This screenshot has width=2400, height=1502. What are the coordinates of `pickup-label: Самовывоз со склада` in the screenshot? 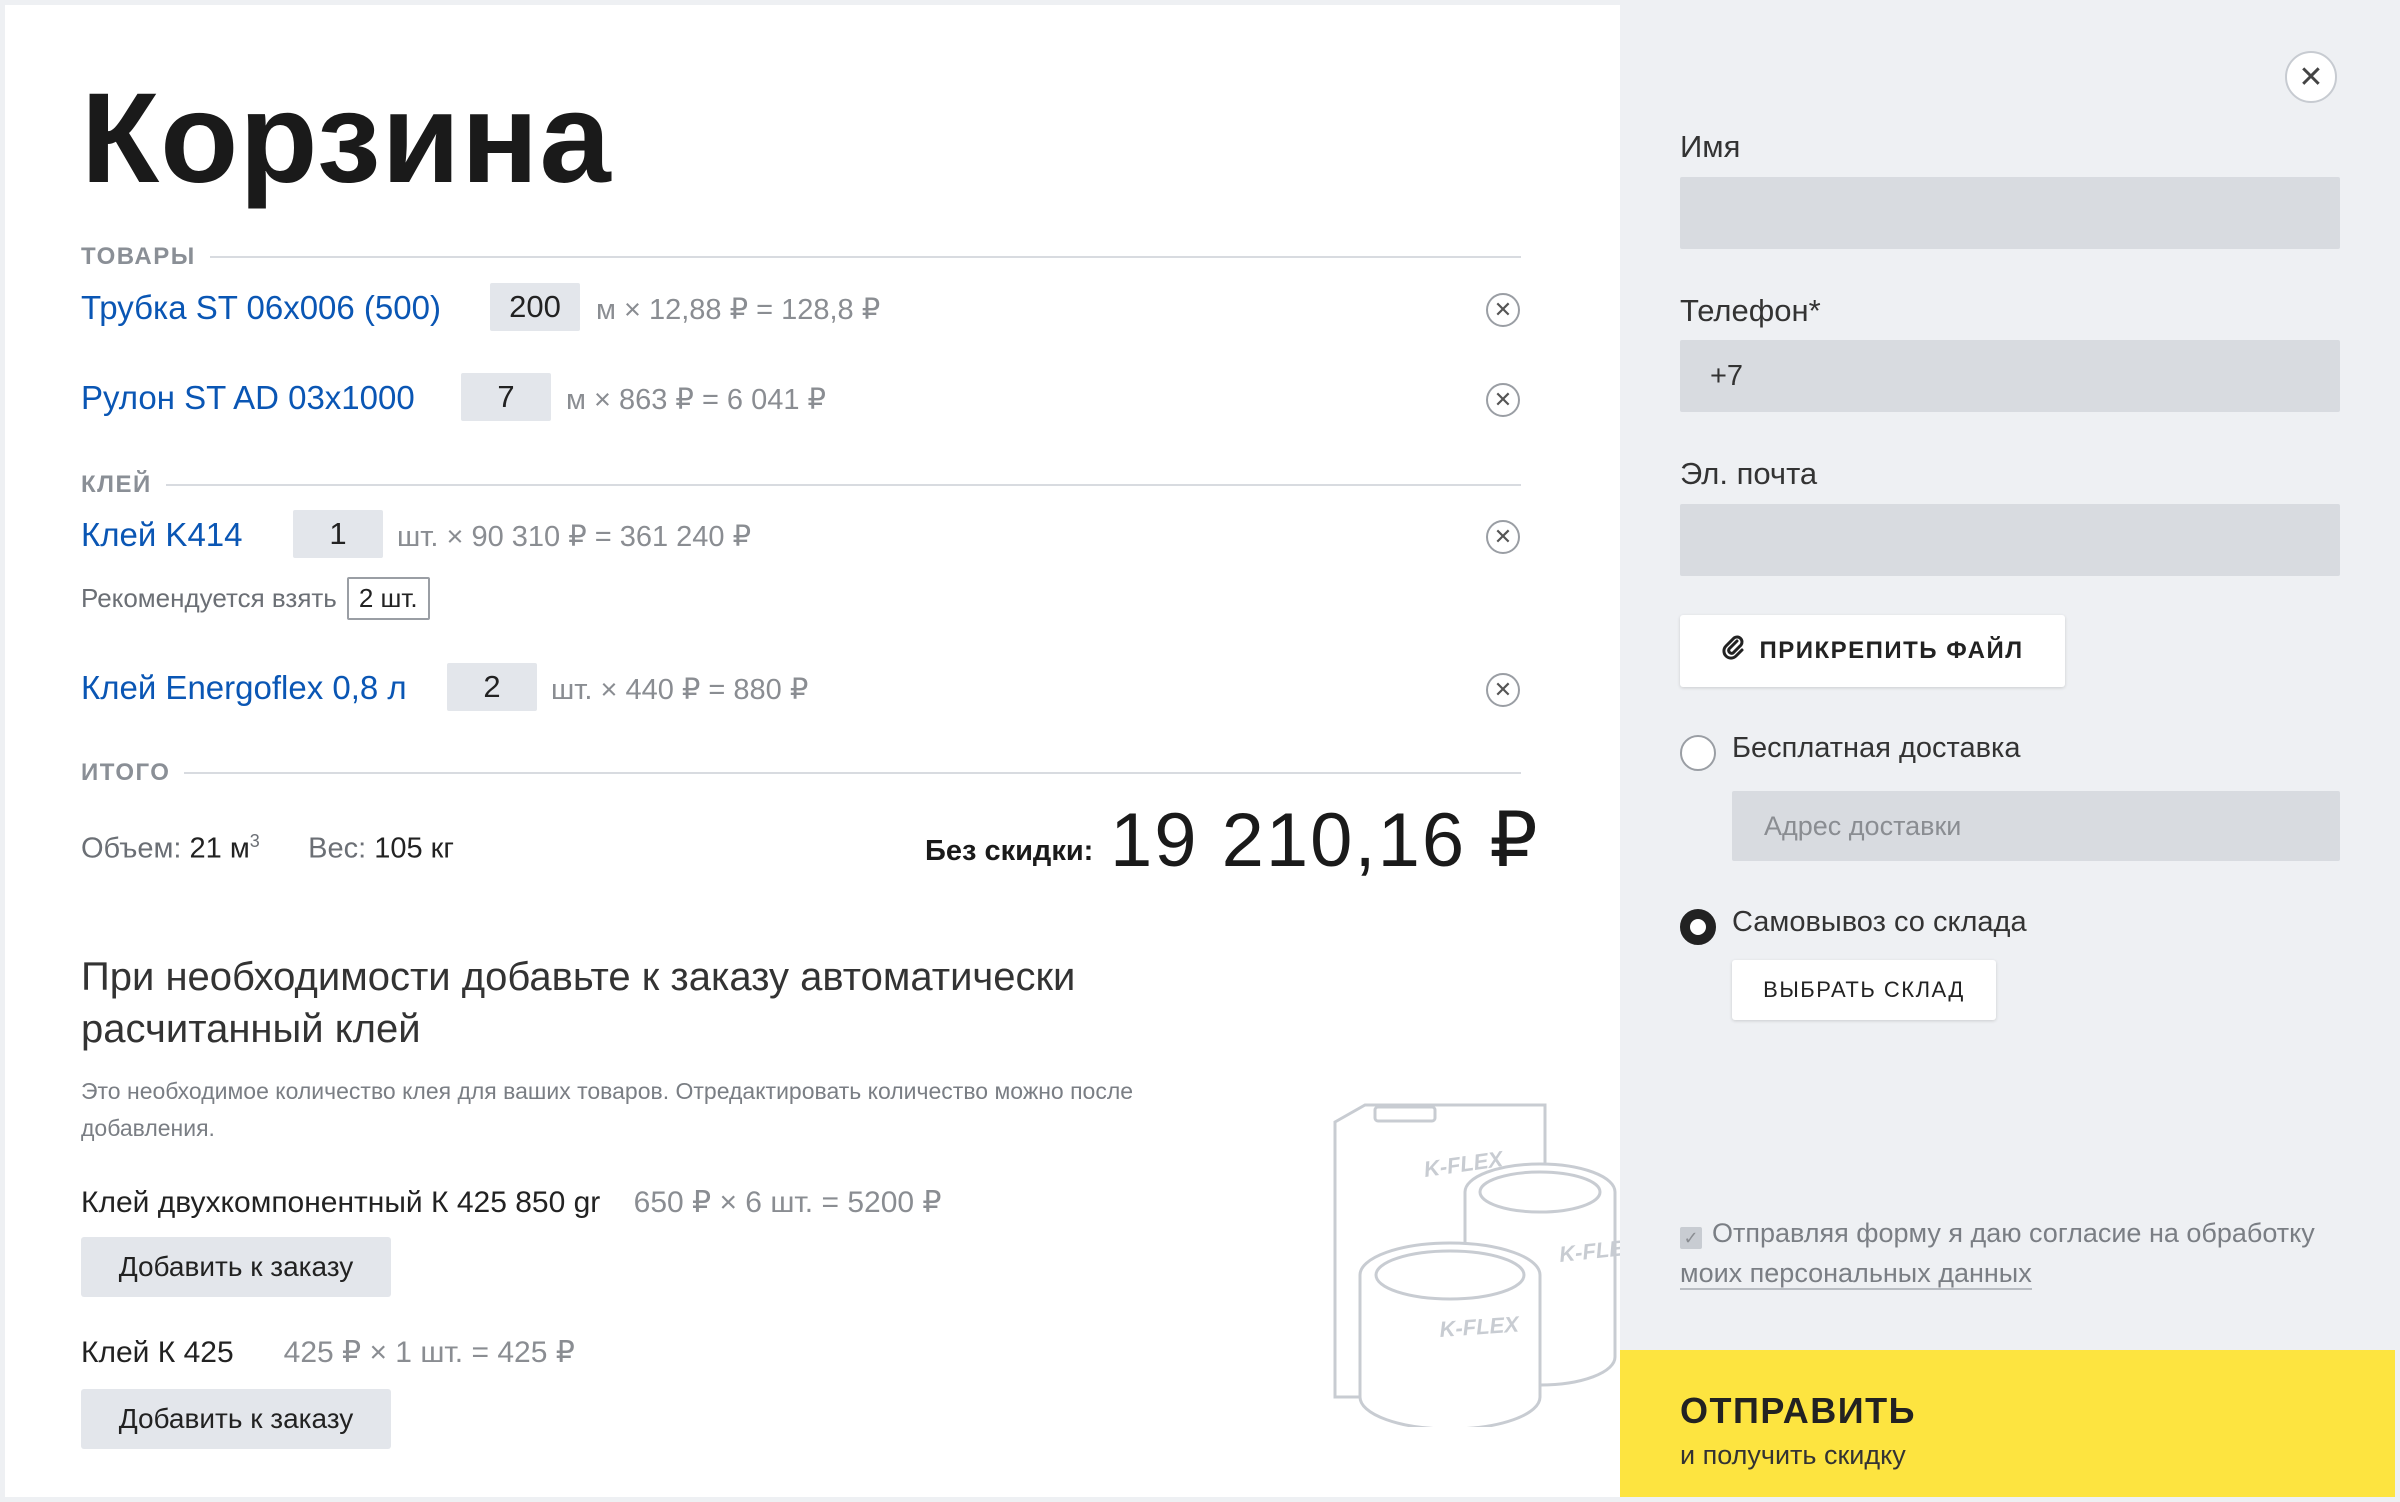 It's located at (1879, 922).